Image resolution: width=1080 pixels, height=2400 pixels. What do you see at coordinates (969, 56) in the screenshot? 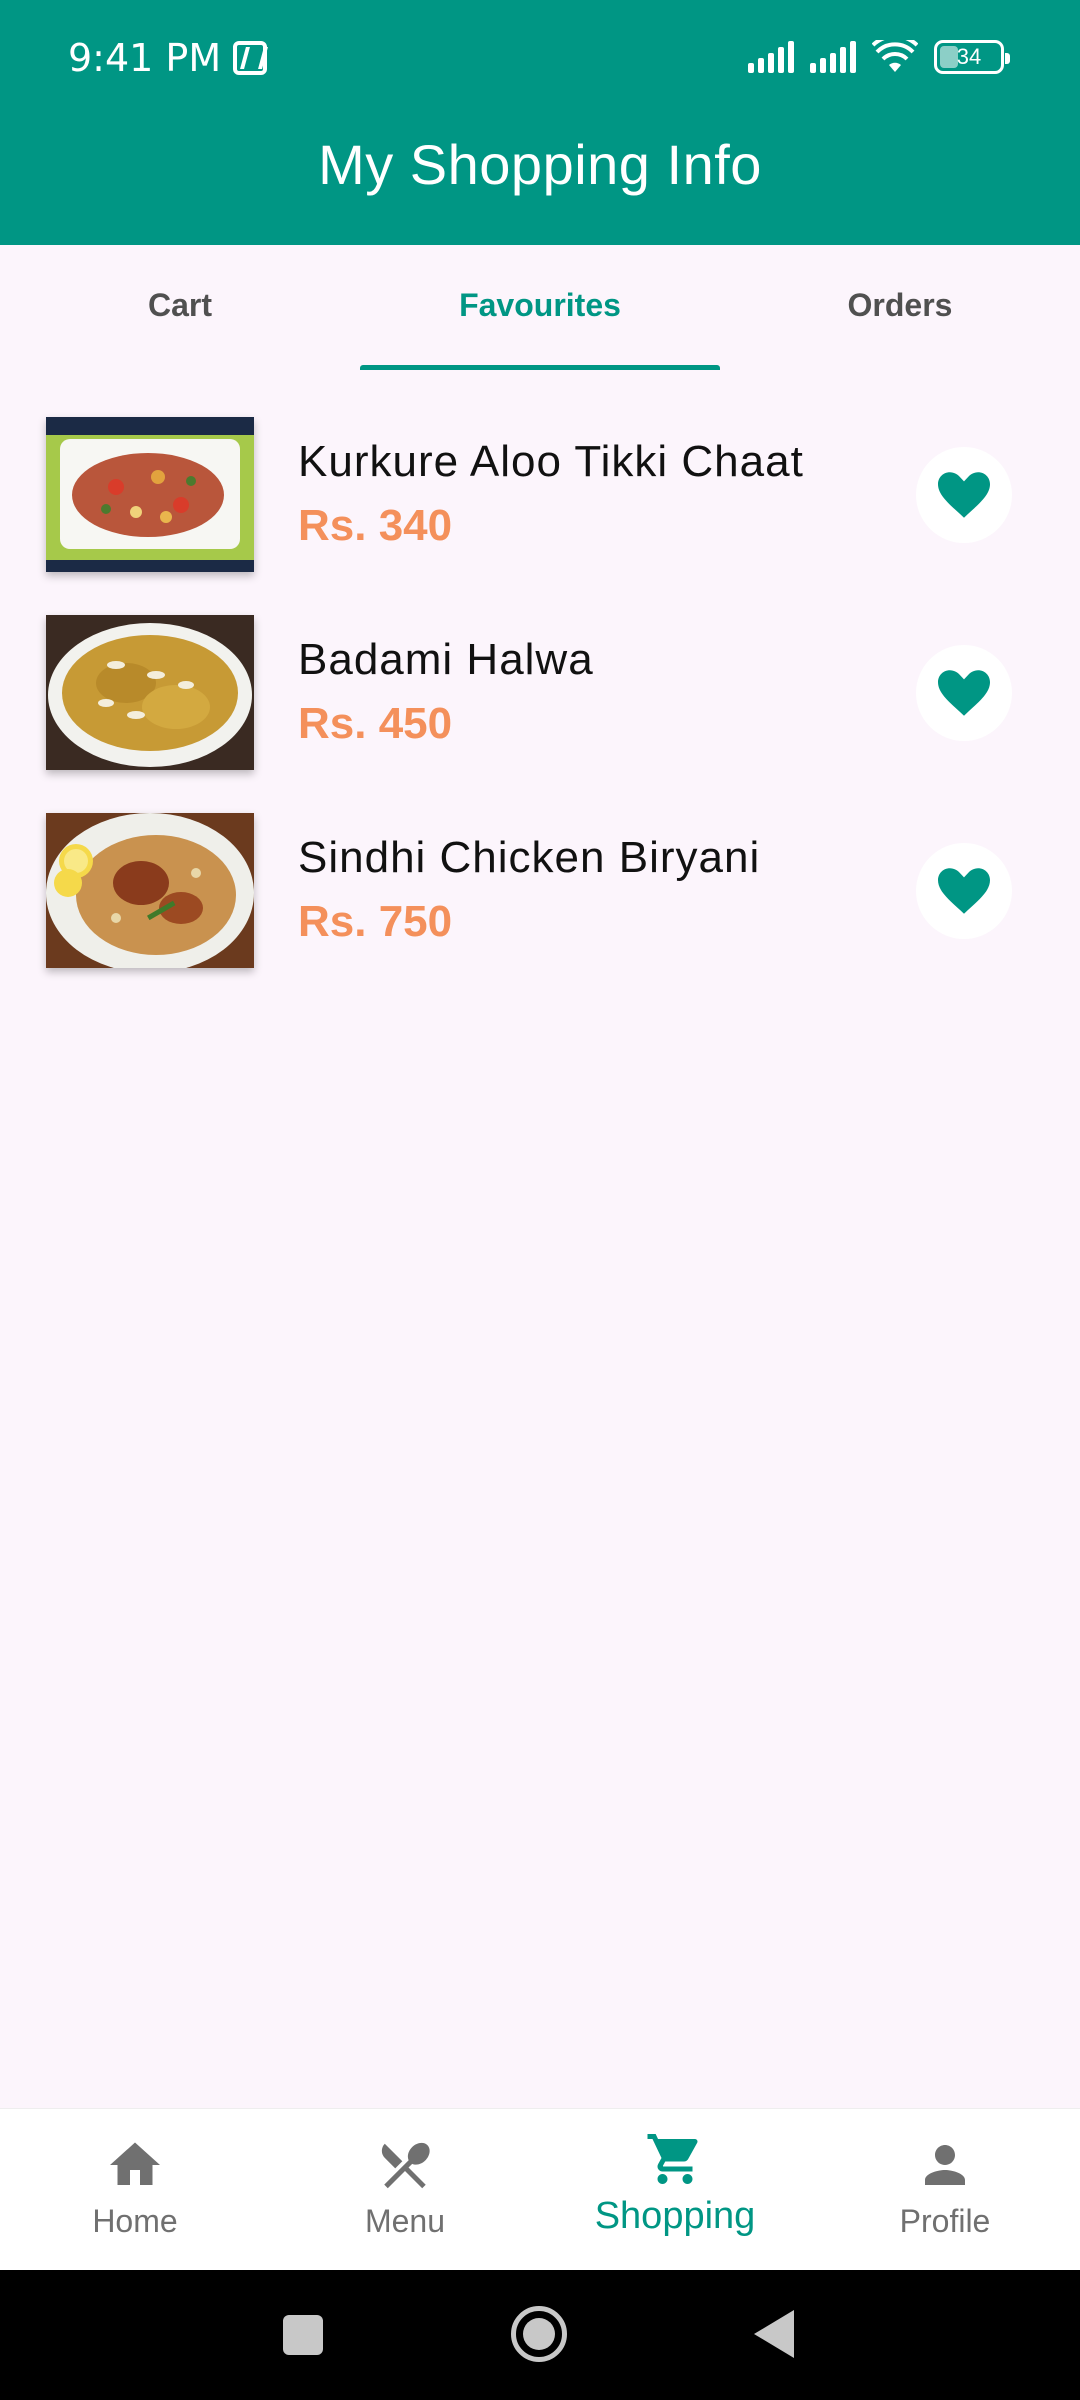
I see `battery-level: 34` at bounding box center [969, 56].